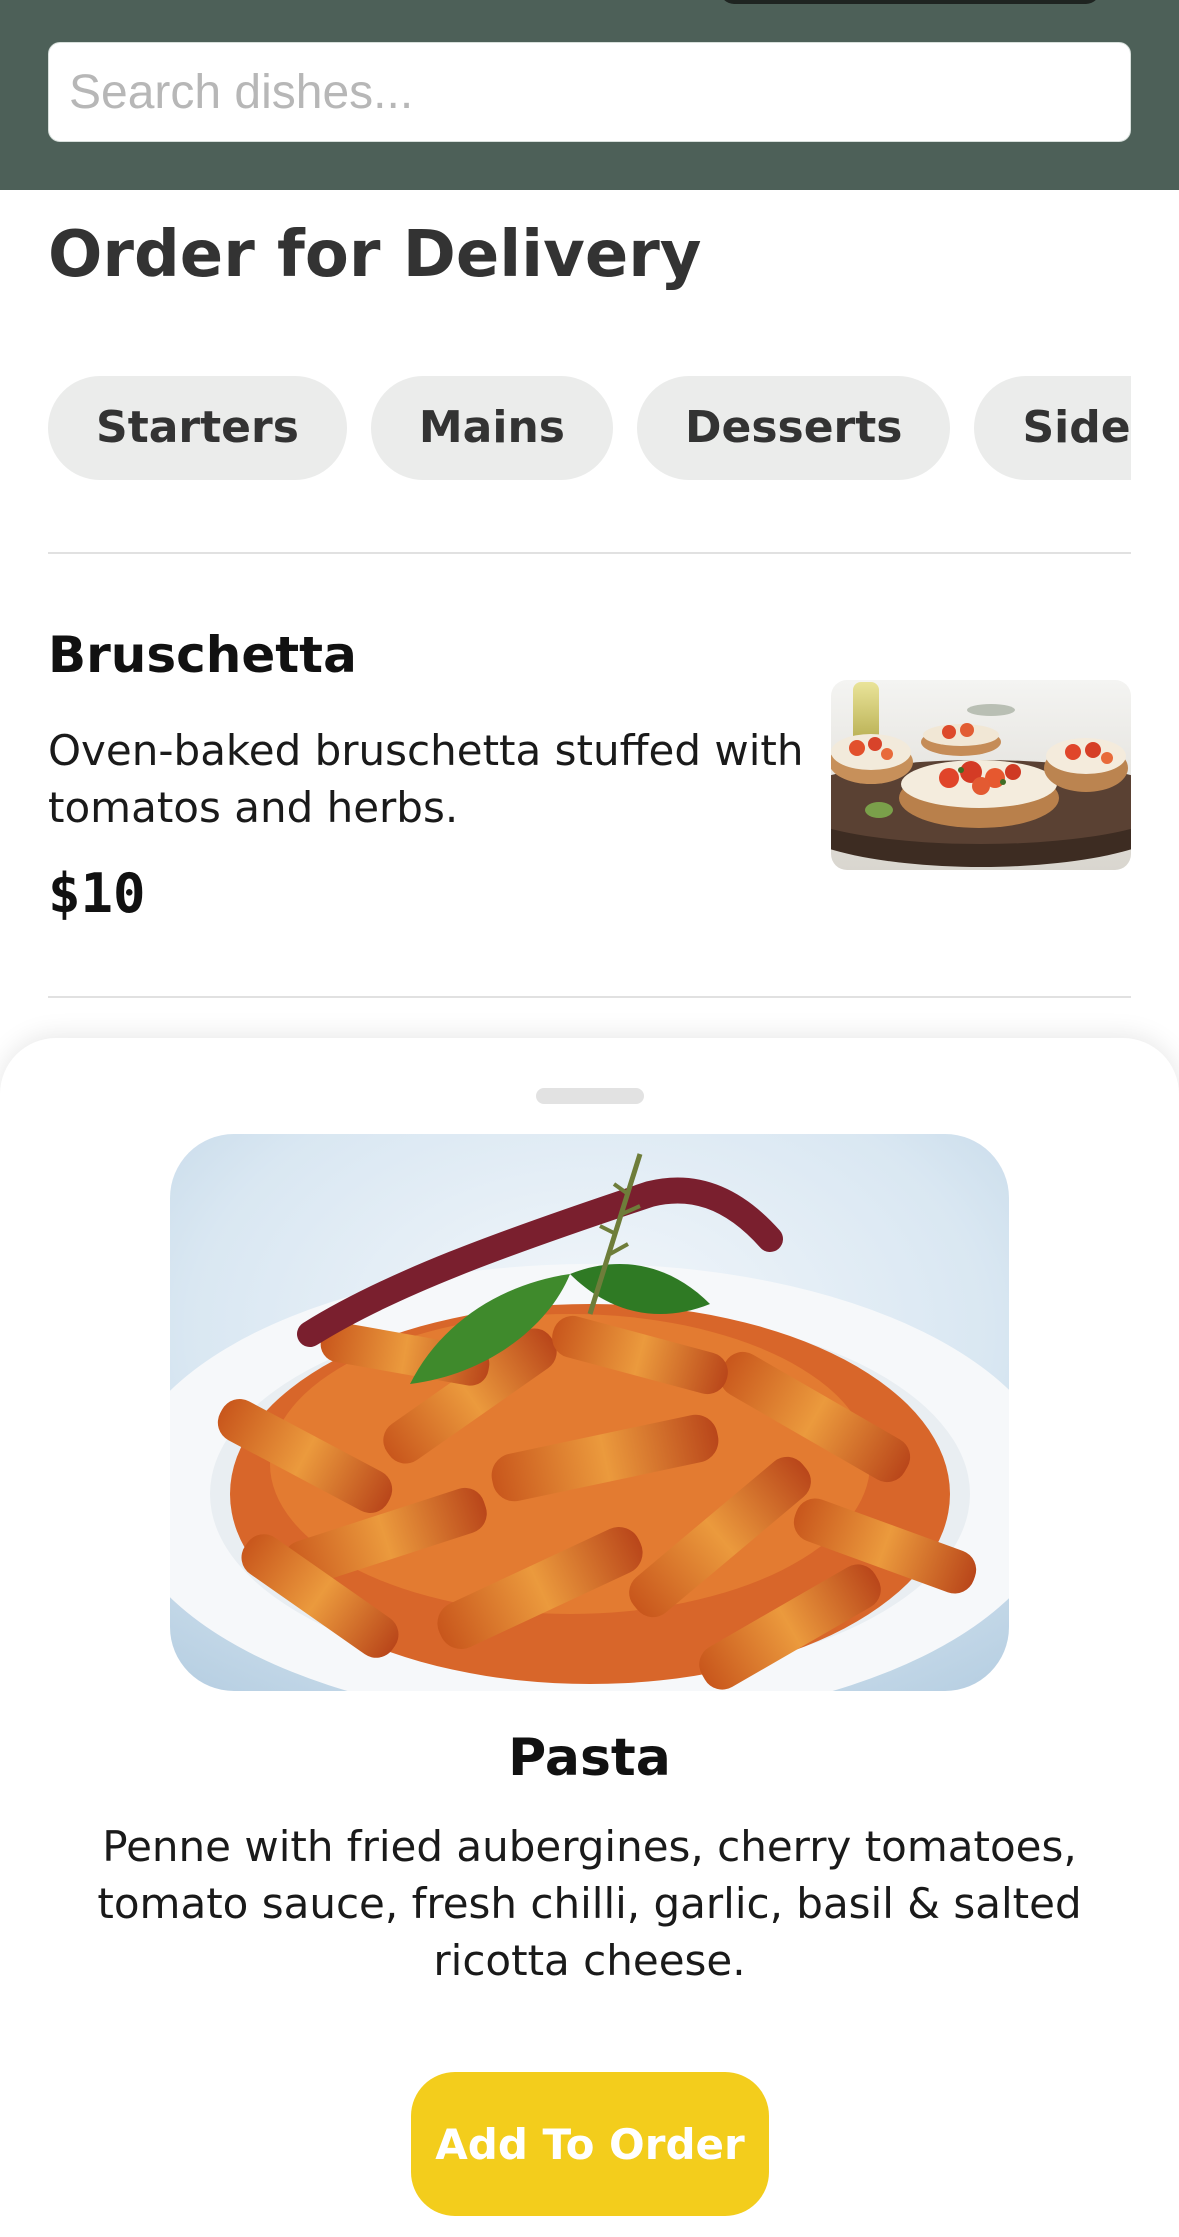  I want to click on category-starters: Starters, so click(197, 428).